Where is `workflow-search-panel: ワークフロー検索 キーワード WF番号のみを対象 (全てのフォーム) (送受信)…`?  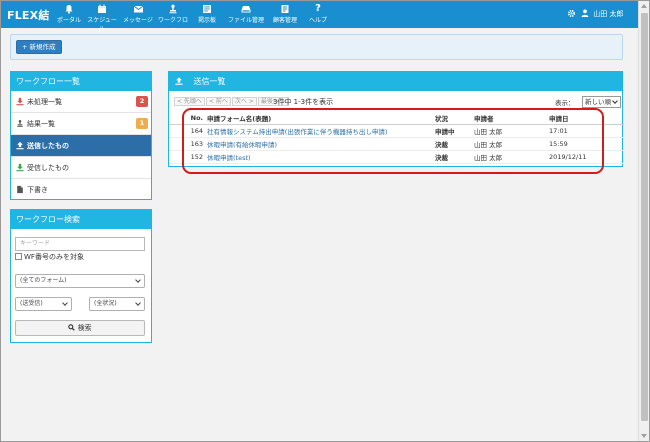
workflow-search-panel: ワークフロー検索 キーワード WF番号のみを対象 (全てのフォーム) (送受信)… is located at coordinates (81, 276).